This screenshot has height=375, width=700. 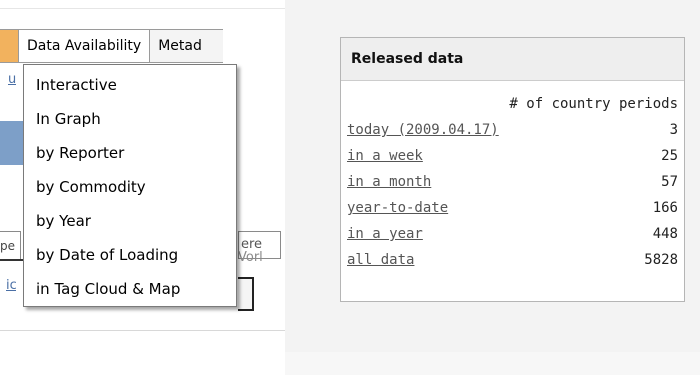 I want to click on background-button, so click(x=246, y=294).